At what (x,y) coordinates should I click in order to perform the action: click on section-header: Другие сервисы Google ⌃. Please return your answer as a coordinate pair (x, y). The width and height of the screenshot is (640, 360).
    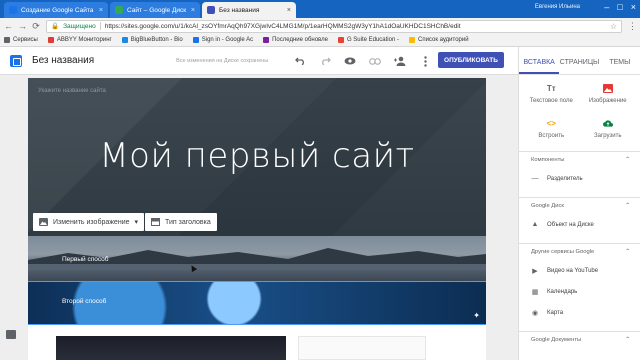
    Looking at the image, I should click on (579, 252).